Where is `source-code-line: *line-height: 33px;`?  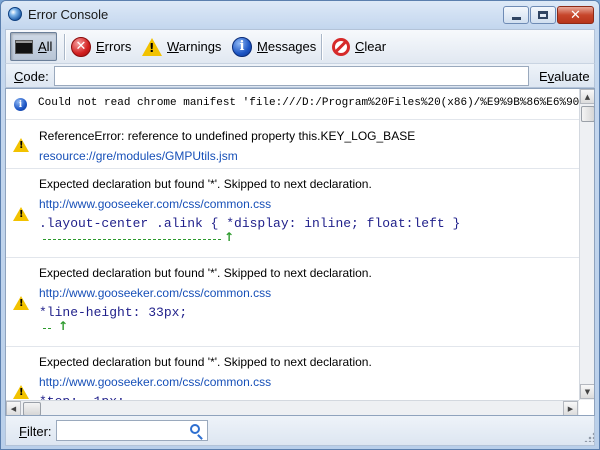
source-code-line: *line-height: 33px; is located at coordinates (113, 312).